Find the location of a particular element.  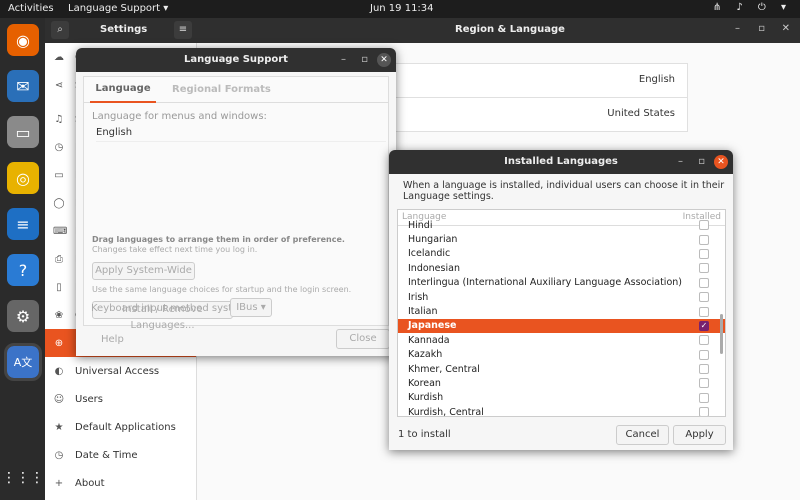

sidebar-item-icon: ◷ is located at coordinates (59, 147).